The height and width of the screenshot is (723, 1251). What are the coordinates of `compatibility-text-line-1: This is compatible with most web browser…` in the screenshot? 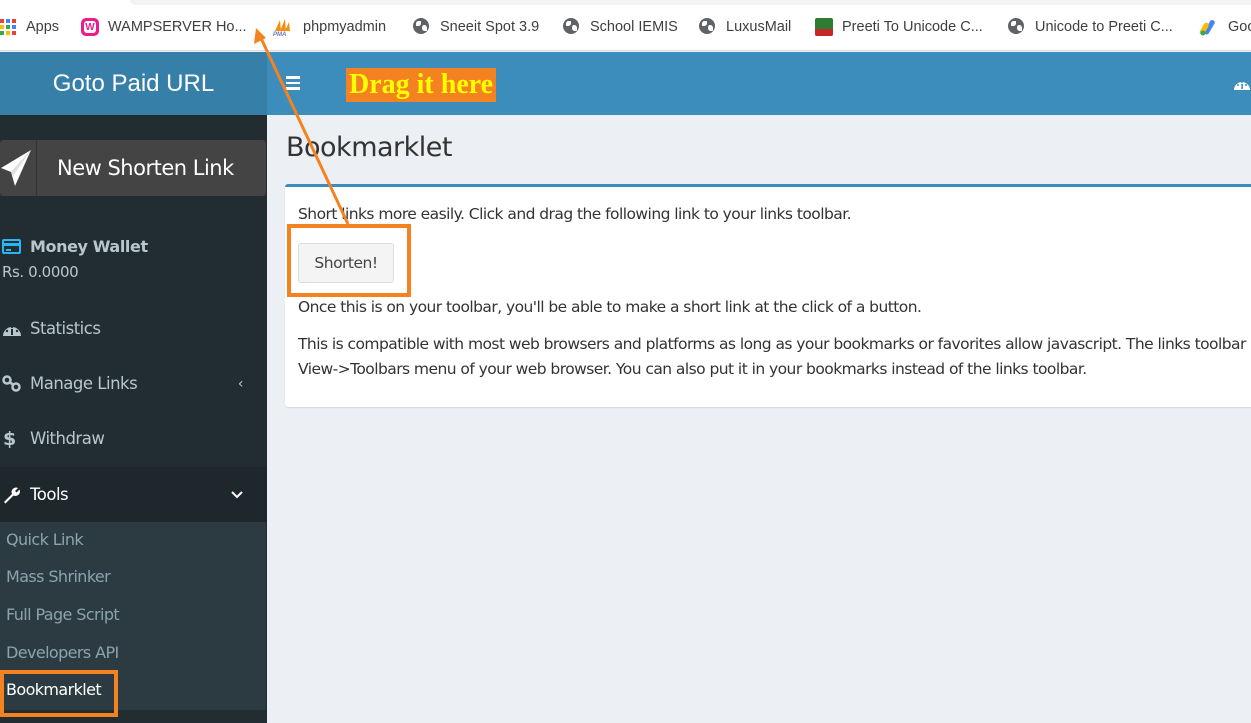 It's located at (772, 344).